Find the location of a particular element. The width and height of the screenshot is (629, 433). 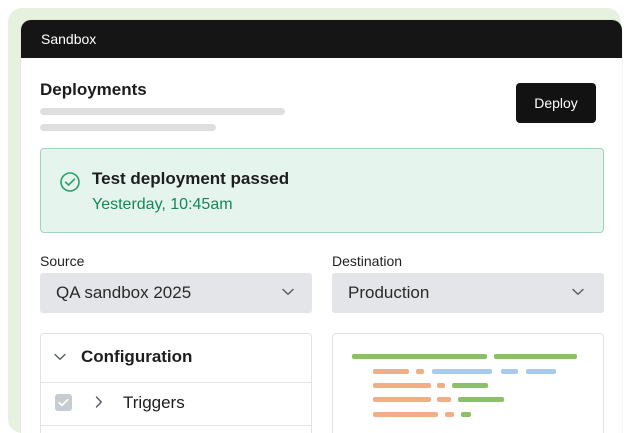

status-timestamp: Yesterday, 10:45am is located at coordinates (162, 204).